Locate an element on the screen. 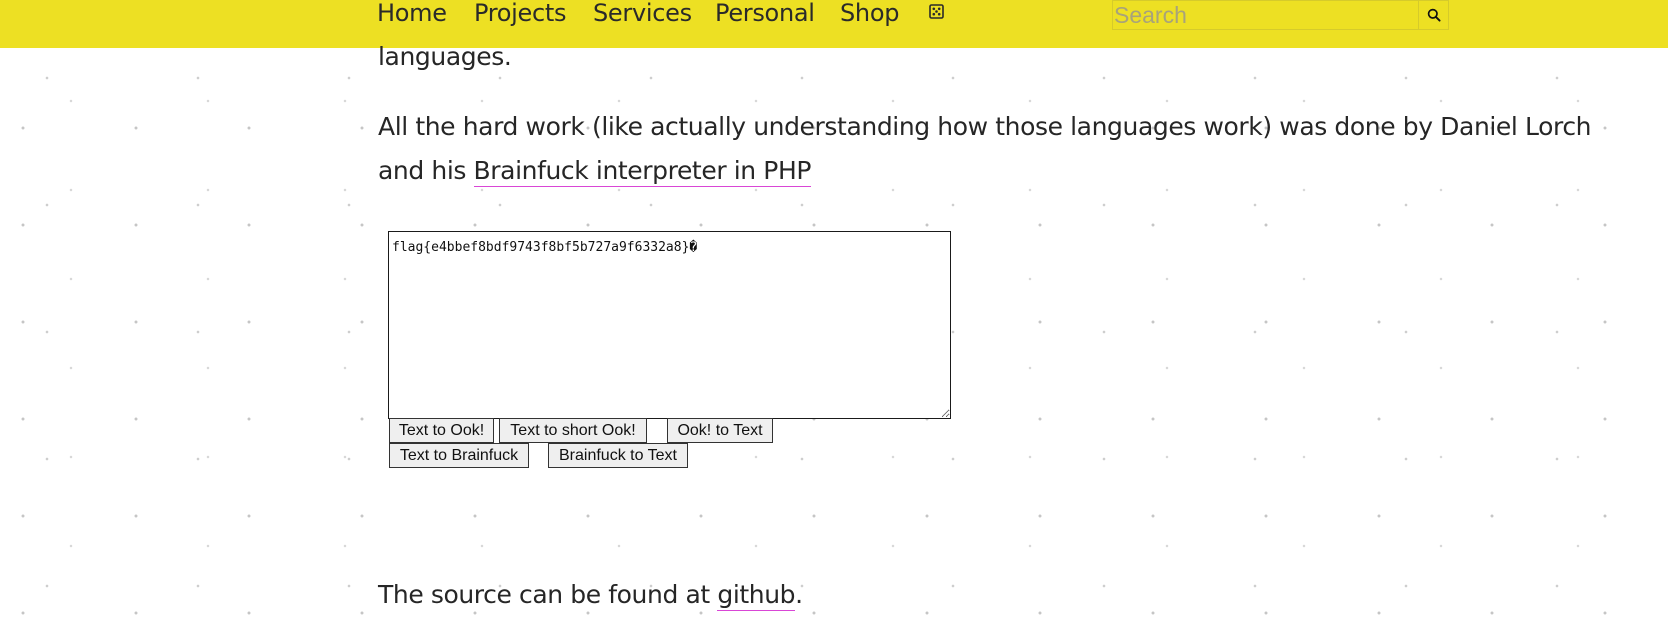 This screenshot has height=624, width=1668. ook-to-text-button: Ook! to Text is located at coordinates (720, 430).